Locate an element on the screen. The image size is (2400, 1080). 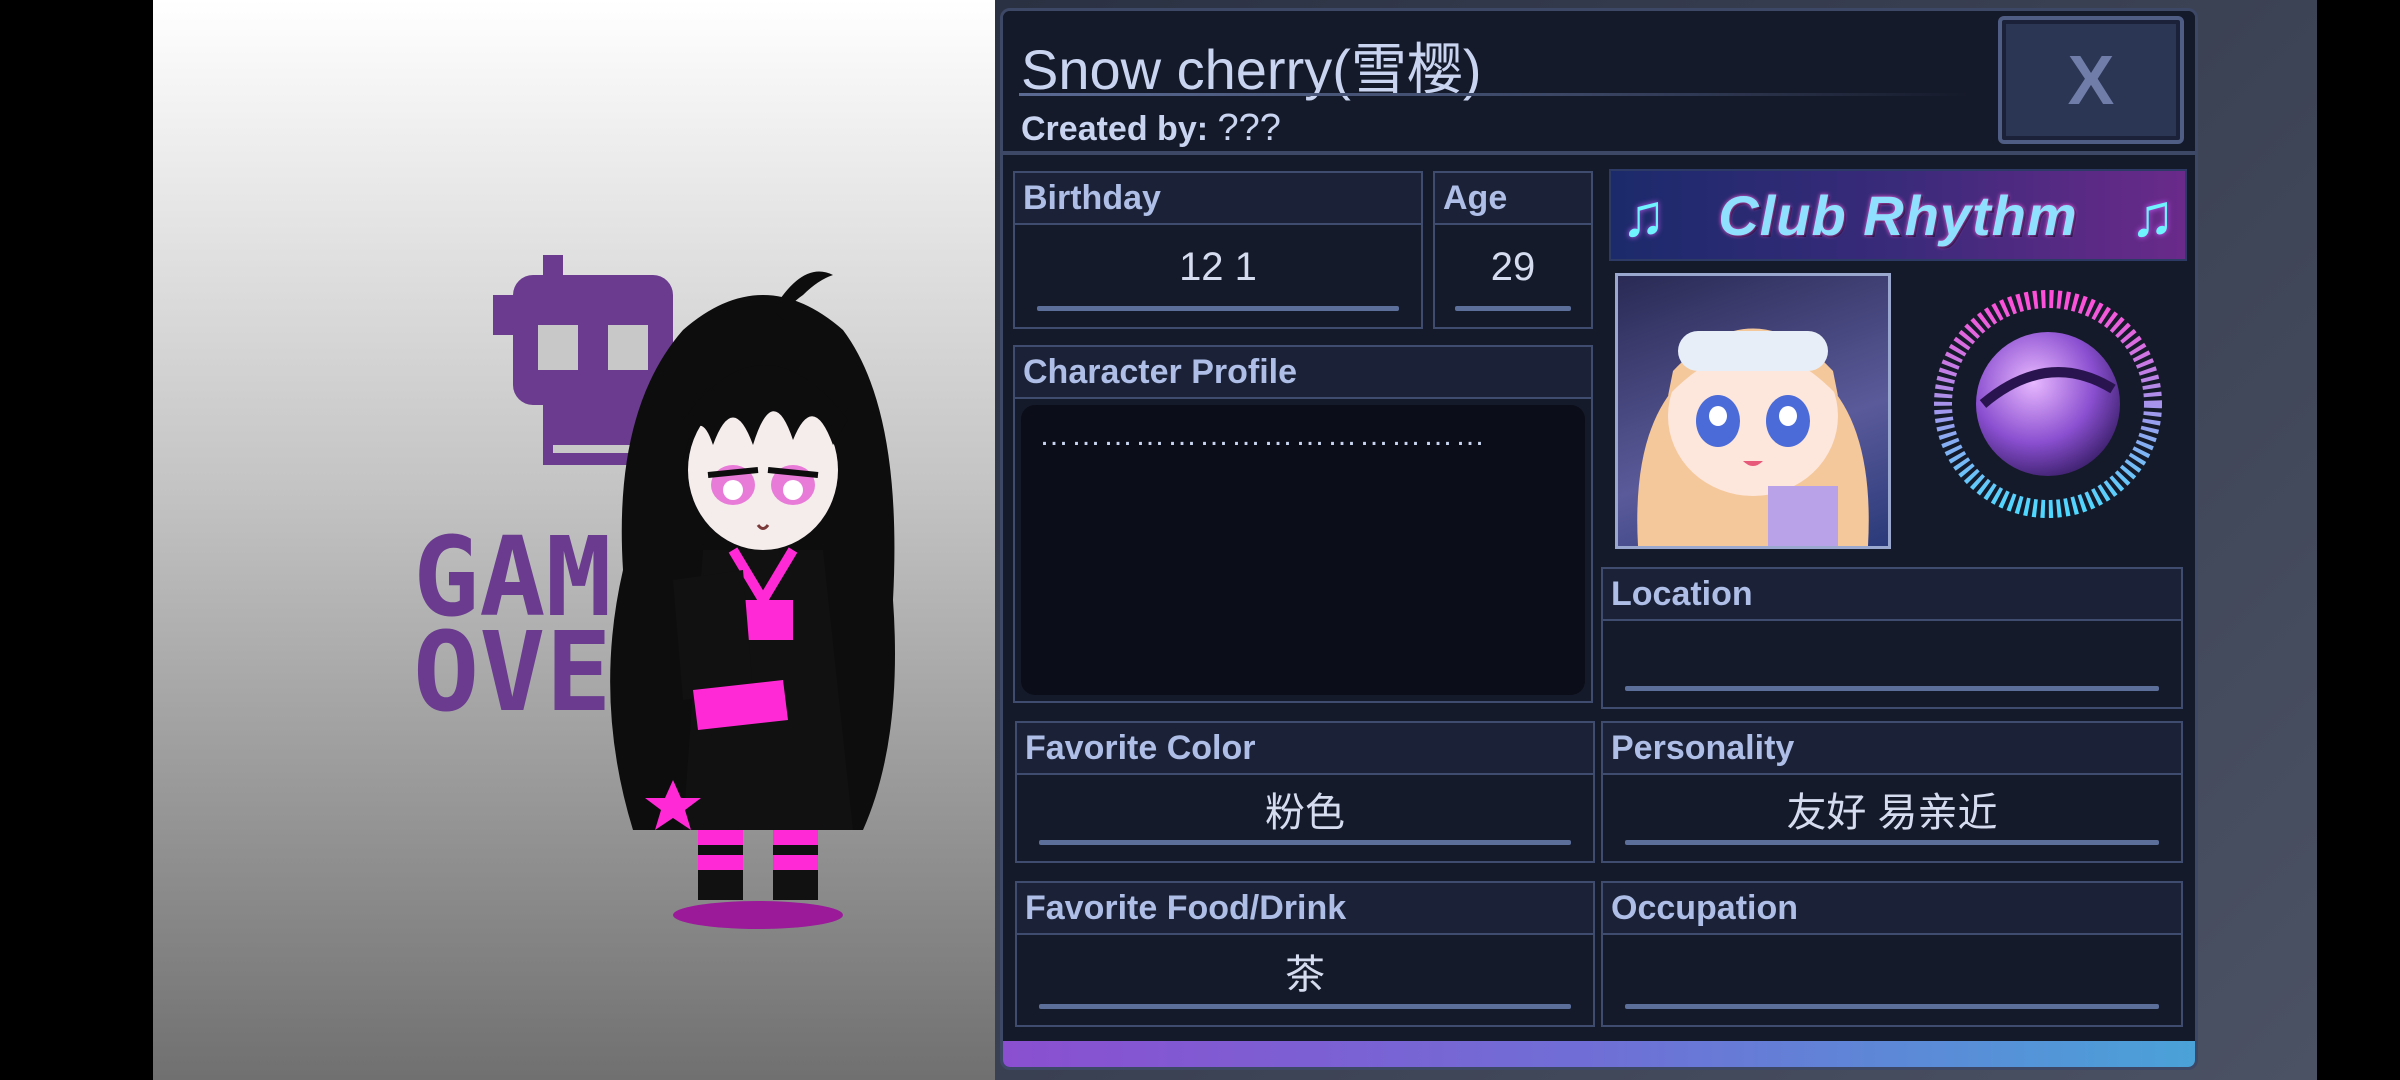
location-field: Location is located at coordinates (1892, 638).